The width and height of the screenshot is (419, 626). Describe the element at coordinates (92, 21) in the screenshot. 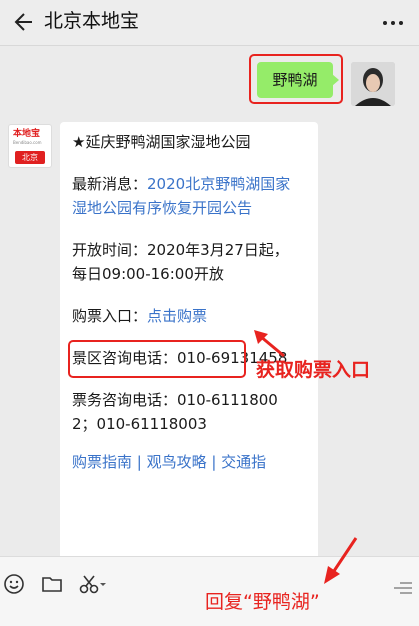

I see `chat-title: 北京本地宝` at that location.